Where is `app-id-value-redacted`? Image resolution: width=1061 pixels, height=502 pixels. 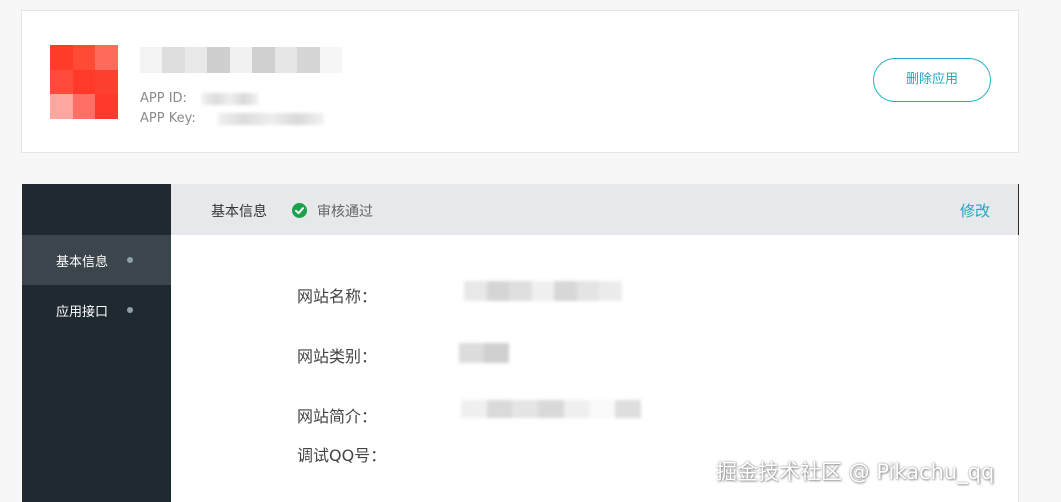 app-id-value-redacted is located at coordinates (230, 99).